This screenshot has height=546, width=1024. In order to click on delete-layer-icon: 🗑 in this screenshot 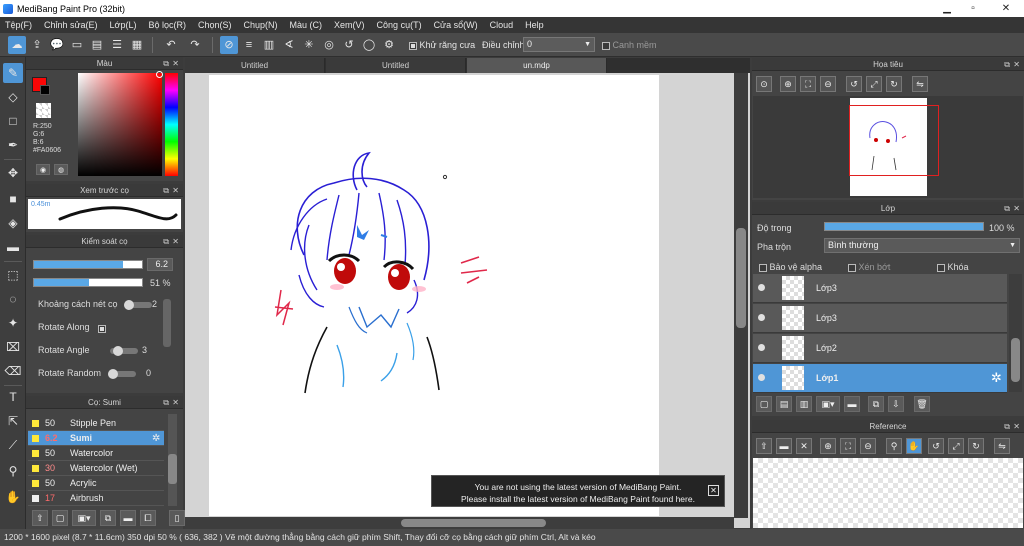, I will do `click(922, 404)`.